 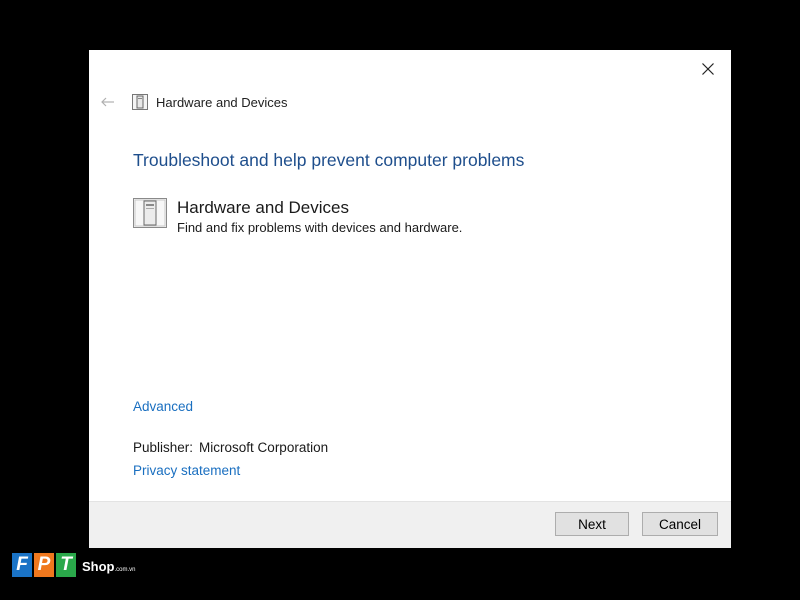 I want to click on publisher-label: Publisher:, so click(x=163, y=447).